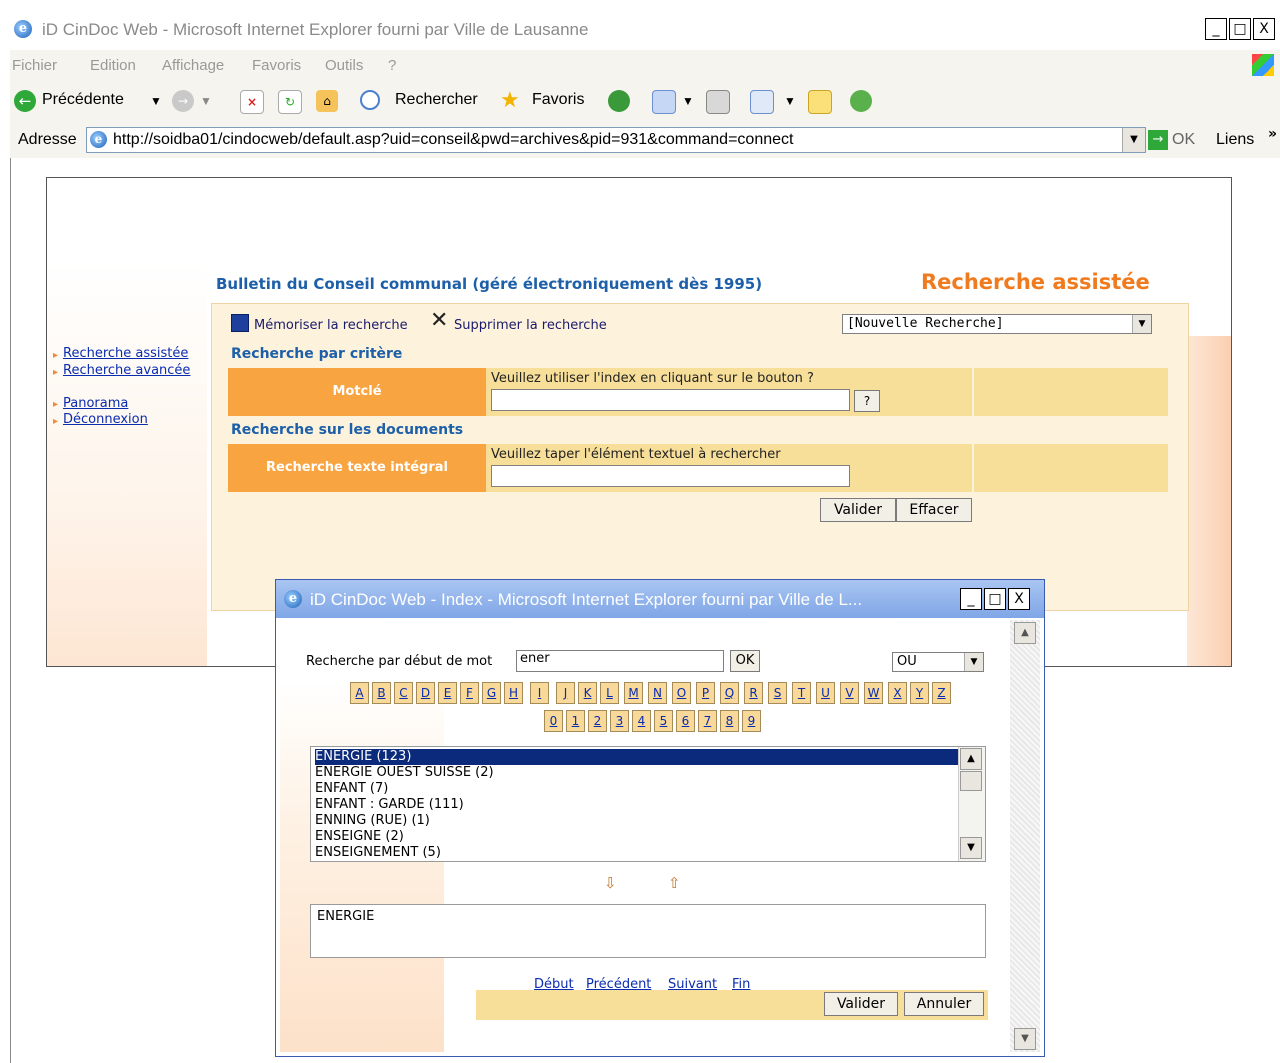  What do you see at coordinates (745, 661) in the screenshot?
I see `prefix-ok-button: OK` at bounding box center [745, 661].